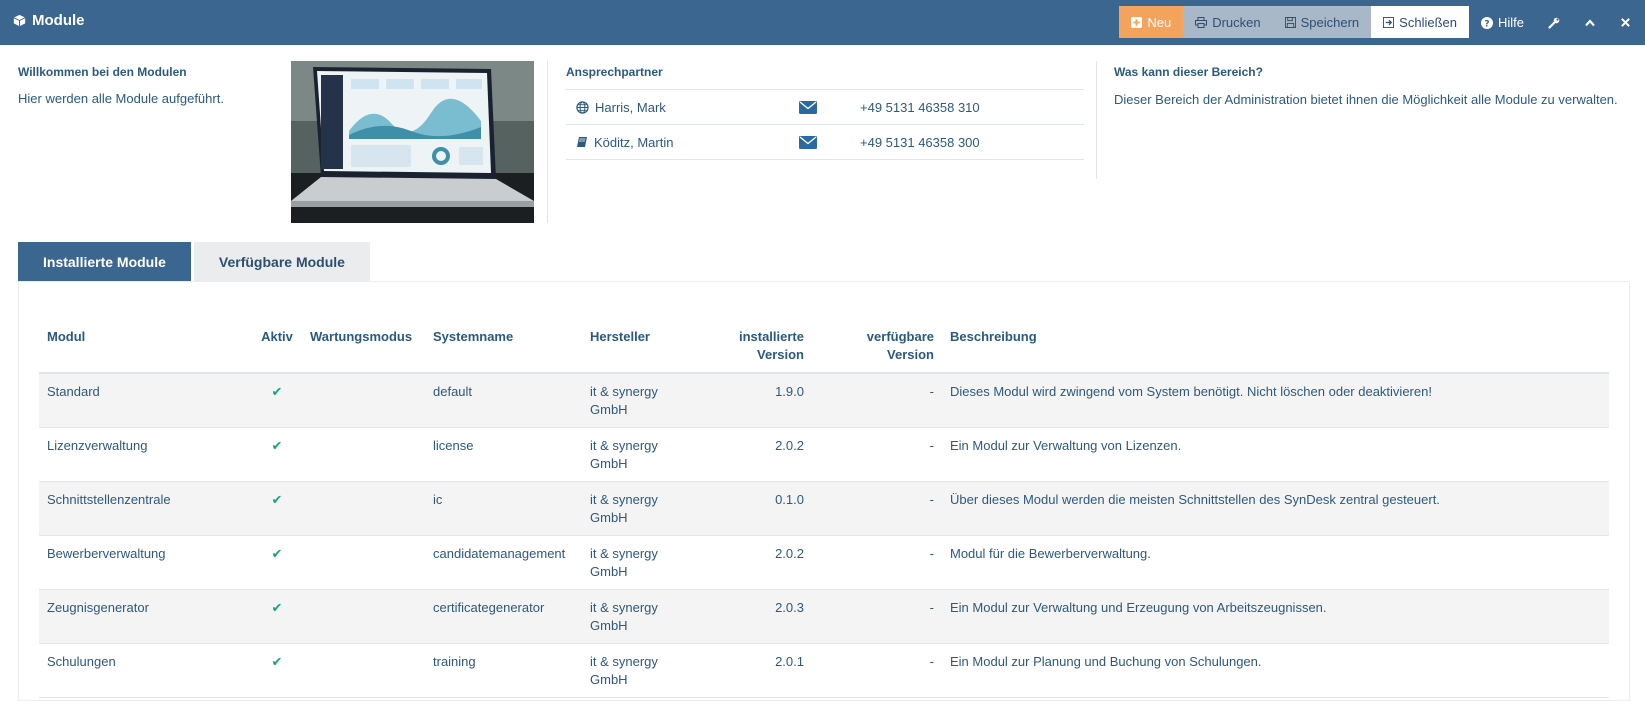 The image size is (1645, 701). Describe the element at coordinates (503, 670) in the screenshot. I see `cell-systemname: training` at that location.